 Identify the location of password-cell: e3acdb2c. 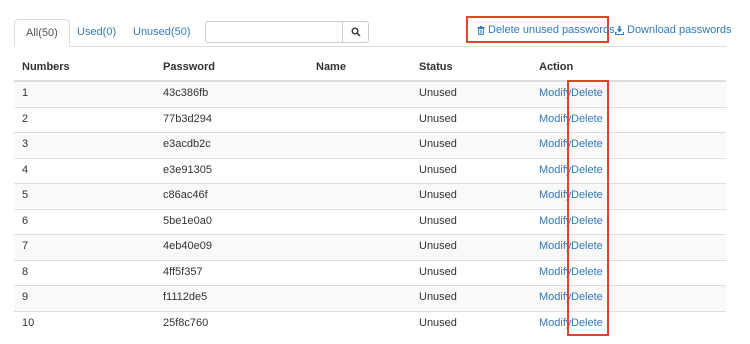
(187, 144).